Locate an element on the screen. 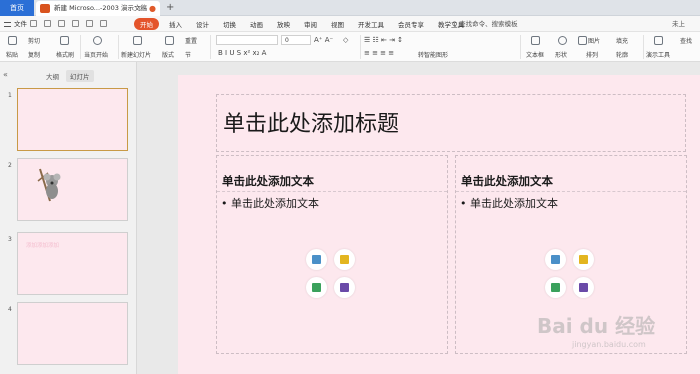  right-content-heading: 单击此处添加文本 is located at coordinates (507, 181).